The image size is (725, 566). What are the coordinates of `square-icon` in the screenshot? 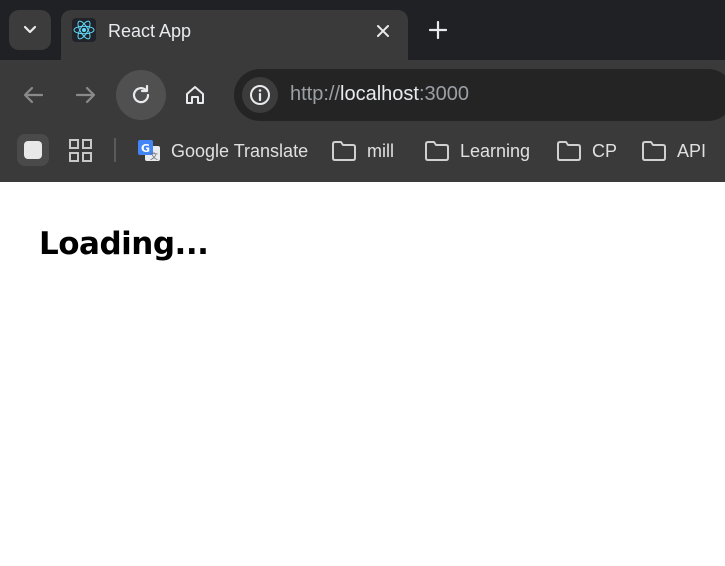 It's located at (33, 150).